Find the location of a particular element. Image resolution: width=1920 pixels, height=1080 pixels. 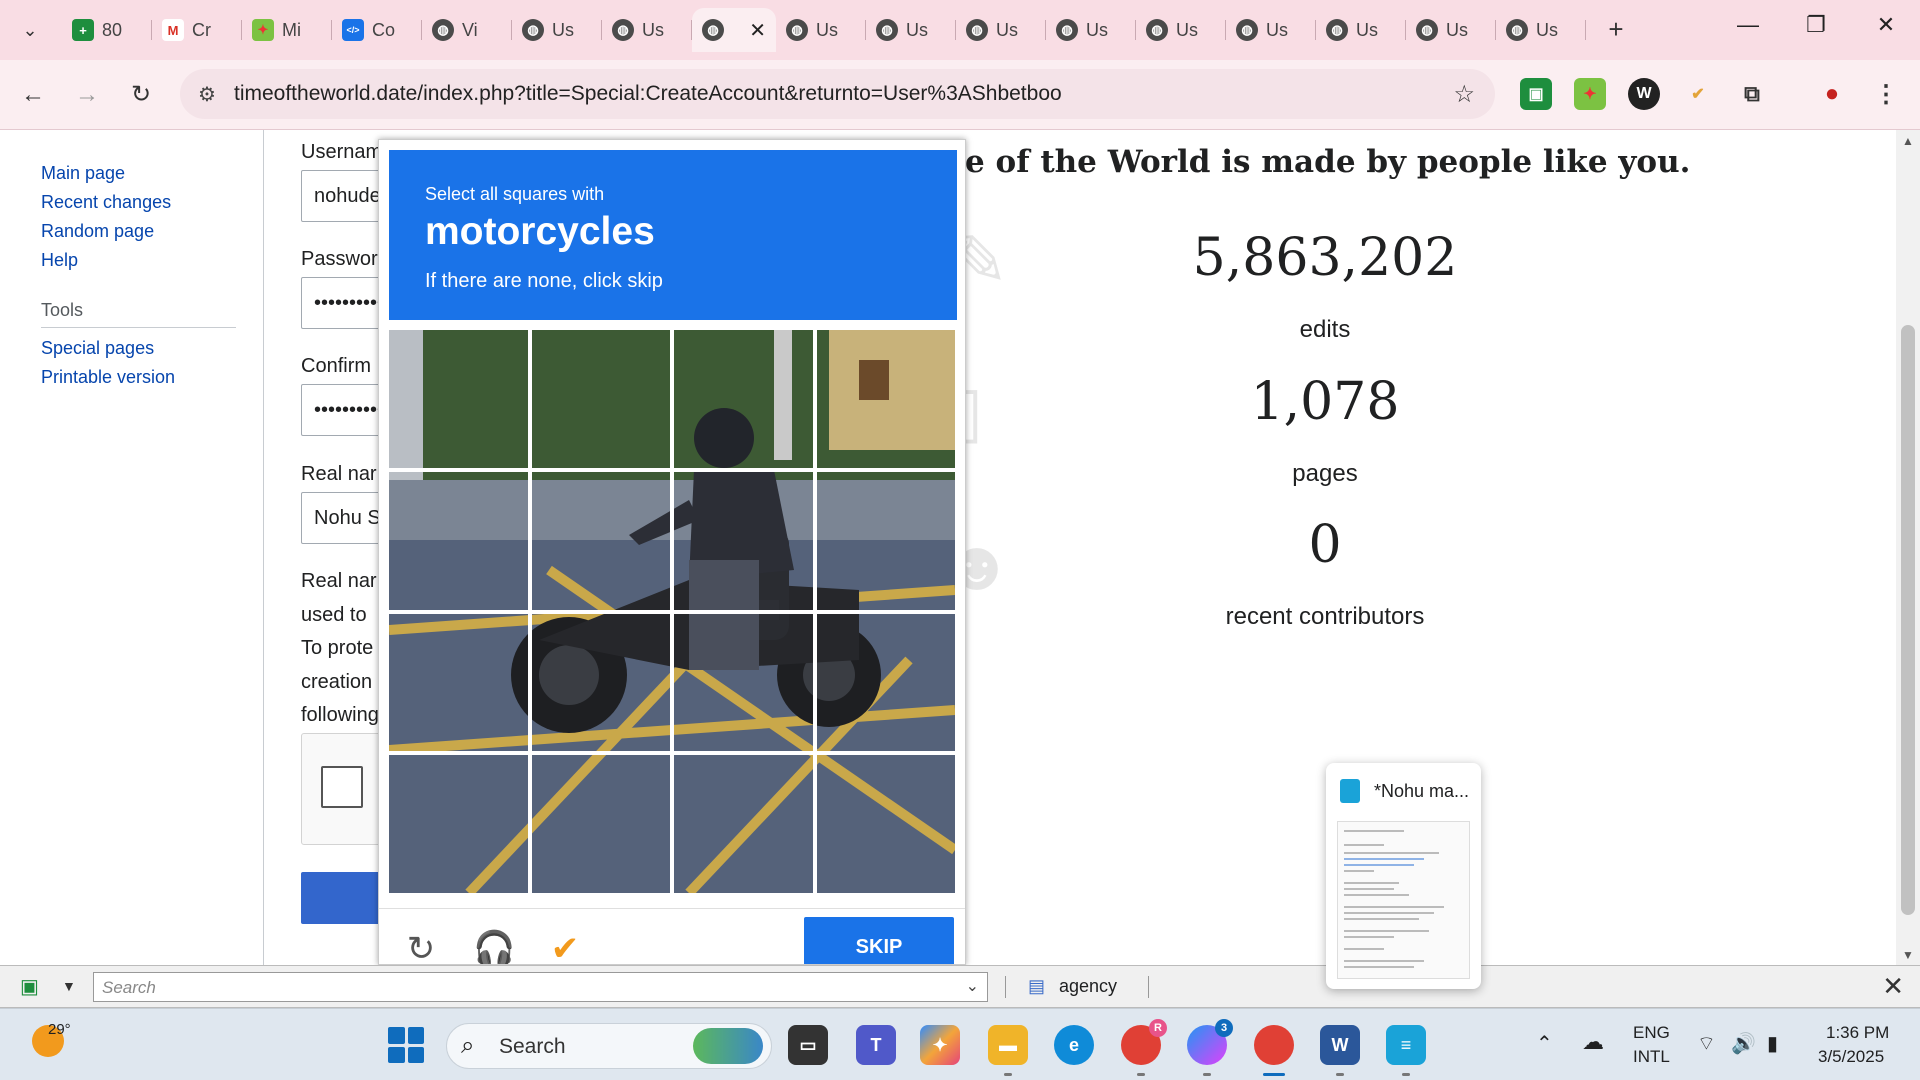

captcha-tile-r3-c1 is located at coordinates (458, 682).